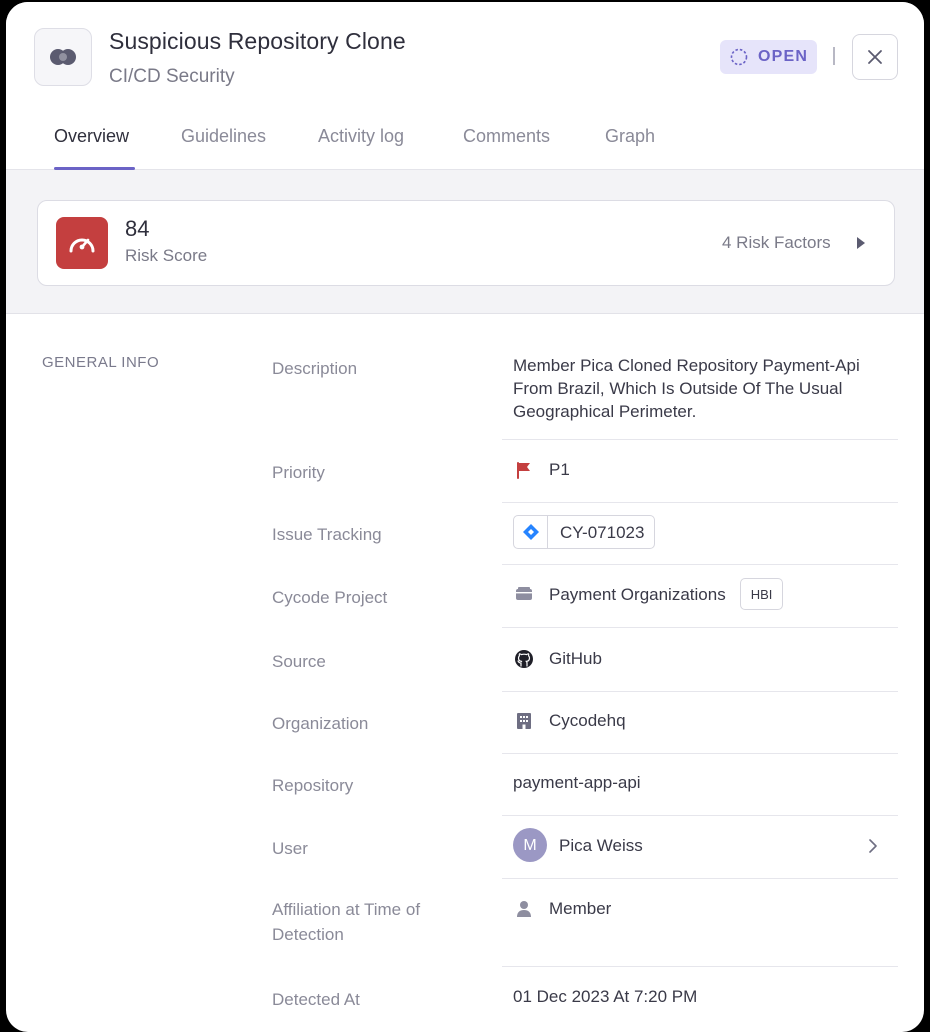  Describe the element at coordinates (346, 922) in the screenshot. I see `info-label: Affiliation at Time of Detection` at that location.